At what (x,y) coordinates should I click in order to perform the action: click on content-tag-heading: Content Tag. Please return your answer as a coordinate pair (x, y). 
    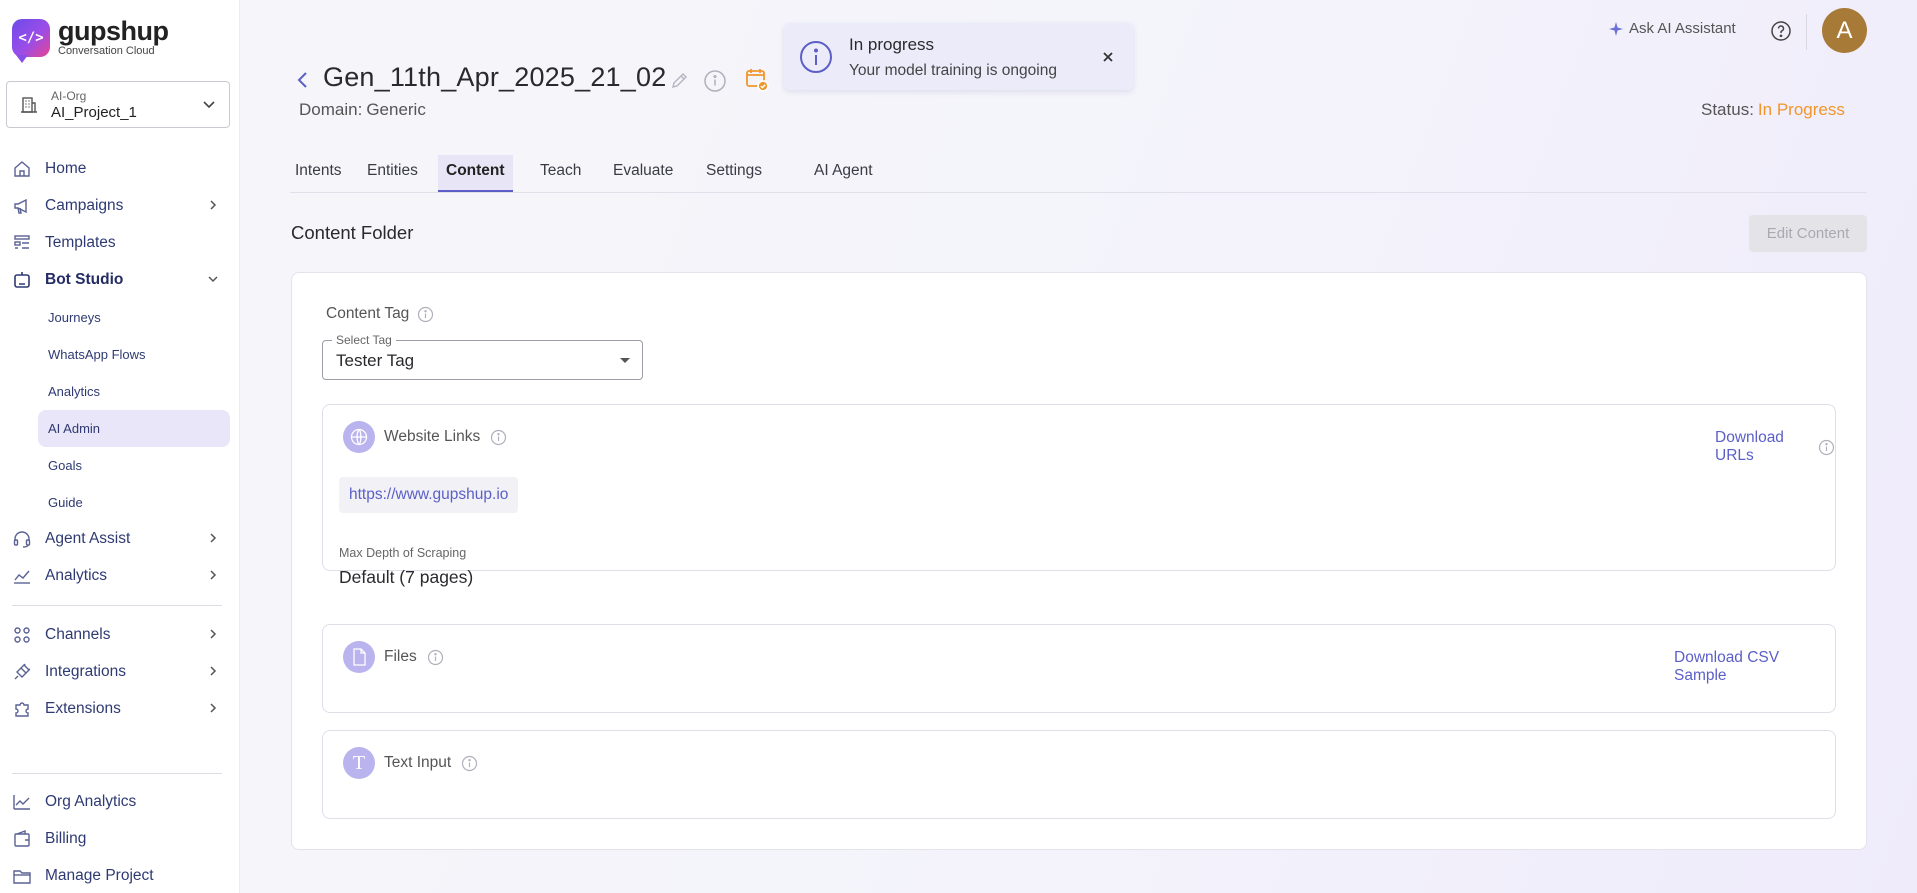
    Looking at the image, I should click on (380, 314).